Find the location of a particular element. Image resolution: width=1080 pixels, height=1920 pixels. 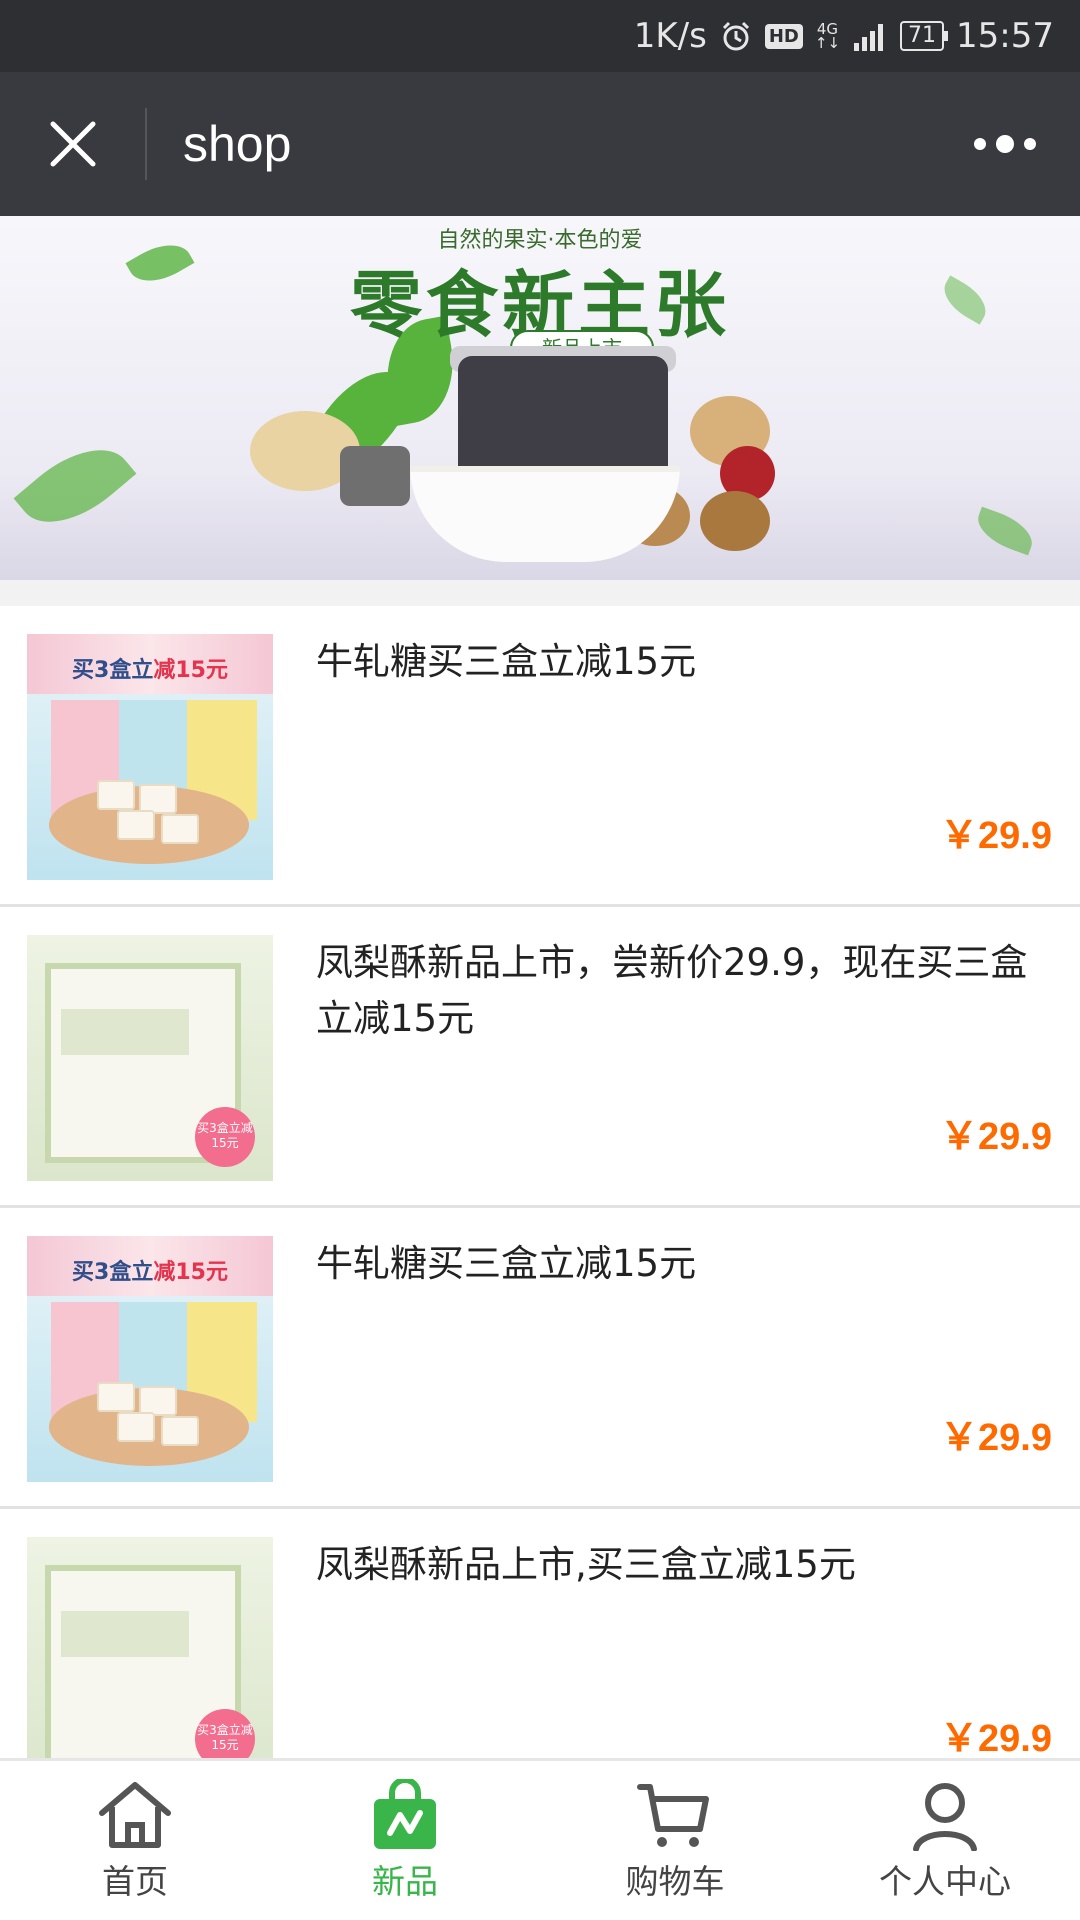

close-button is located at coordinates (72, 144).